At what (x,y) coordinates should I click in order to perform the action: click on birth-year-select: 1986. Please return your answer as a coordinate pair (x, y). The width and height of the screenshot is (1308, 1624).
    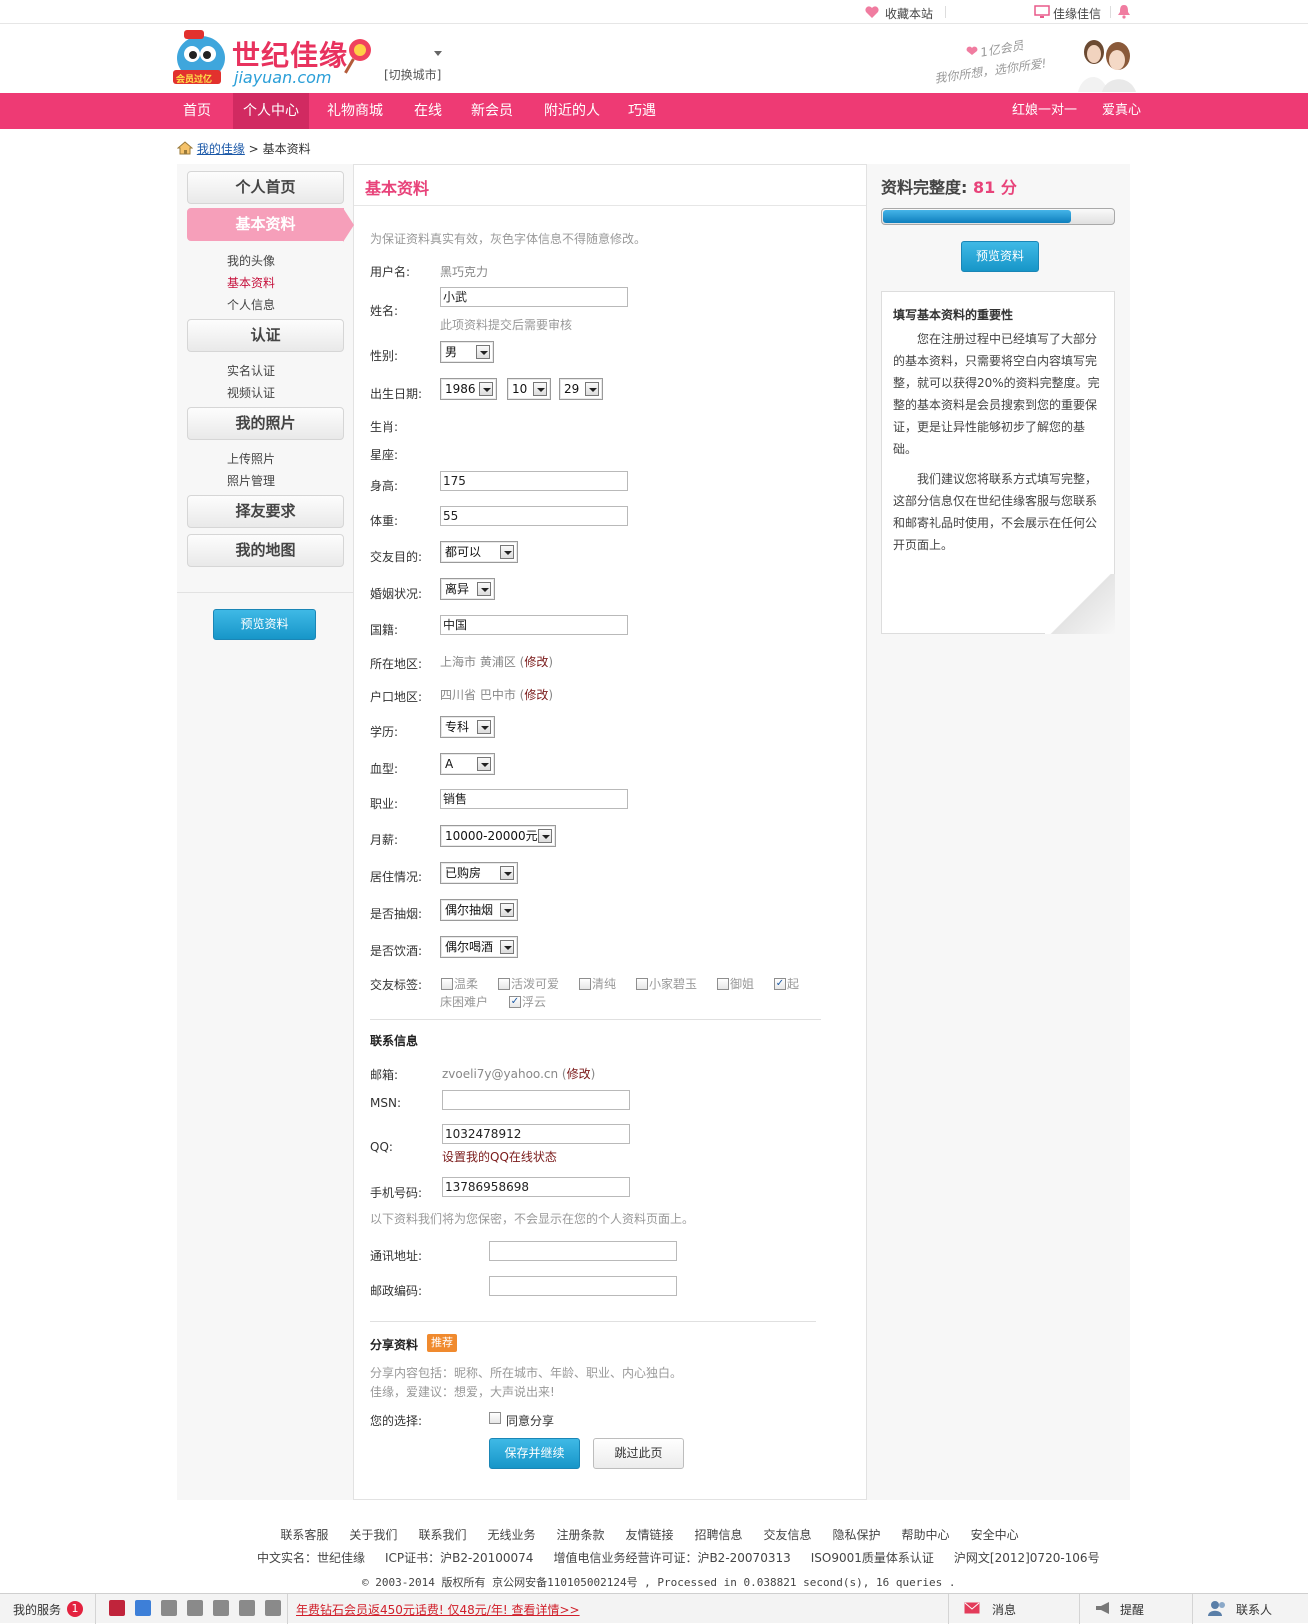
    Looking at the image, I should click on (468, 389).